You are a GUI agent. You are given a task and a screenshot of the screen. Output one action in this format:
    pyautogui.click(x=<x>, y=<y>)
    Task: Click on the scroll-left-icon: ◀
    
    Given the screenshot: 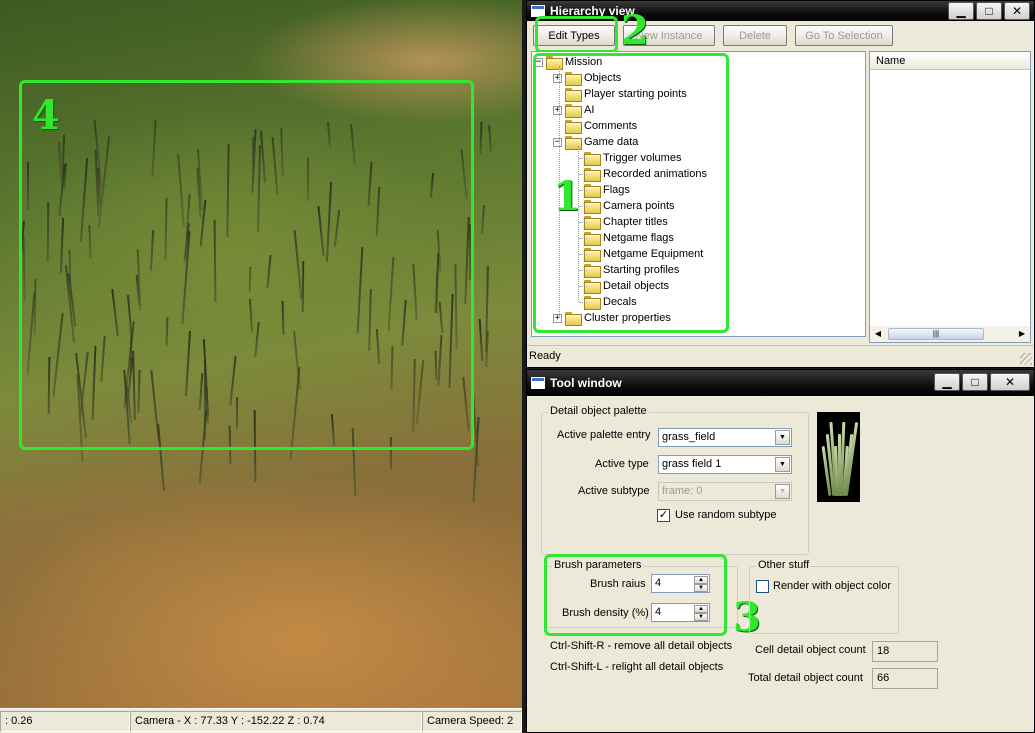 What is the action you would take?
    pyautogui.click(x=878, y=334)
    